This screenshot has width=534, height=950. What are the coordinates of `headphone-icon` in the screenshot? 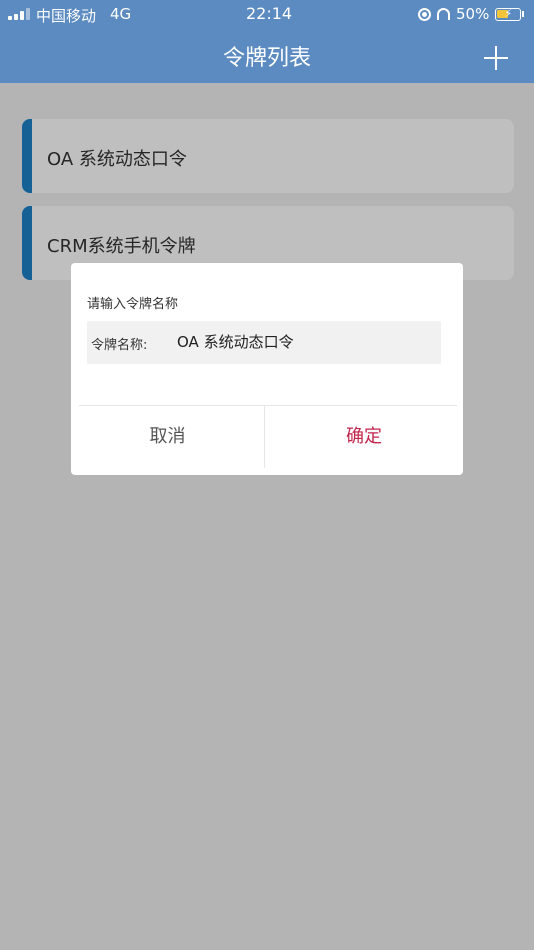 It's located at (443, 14).